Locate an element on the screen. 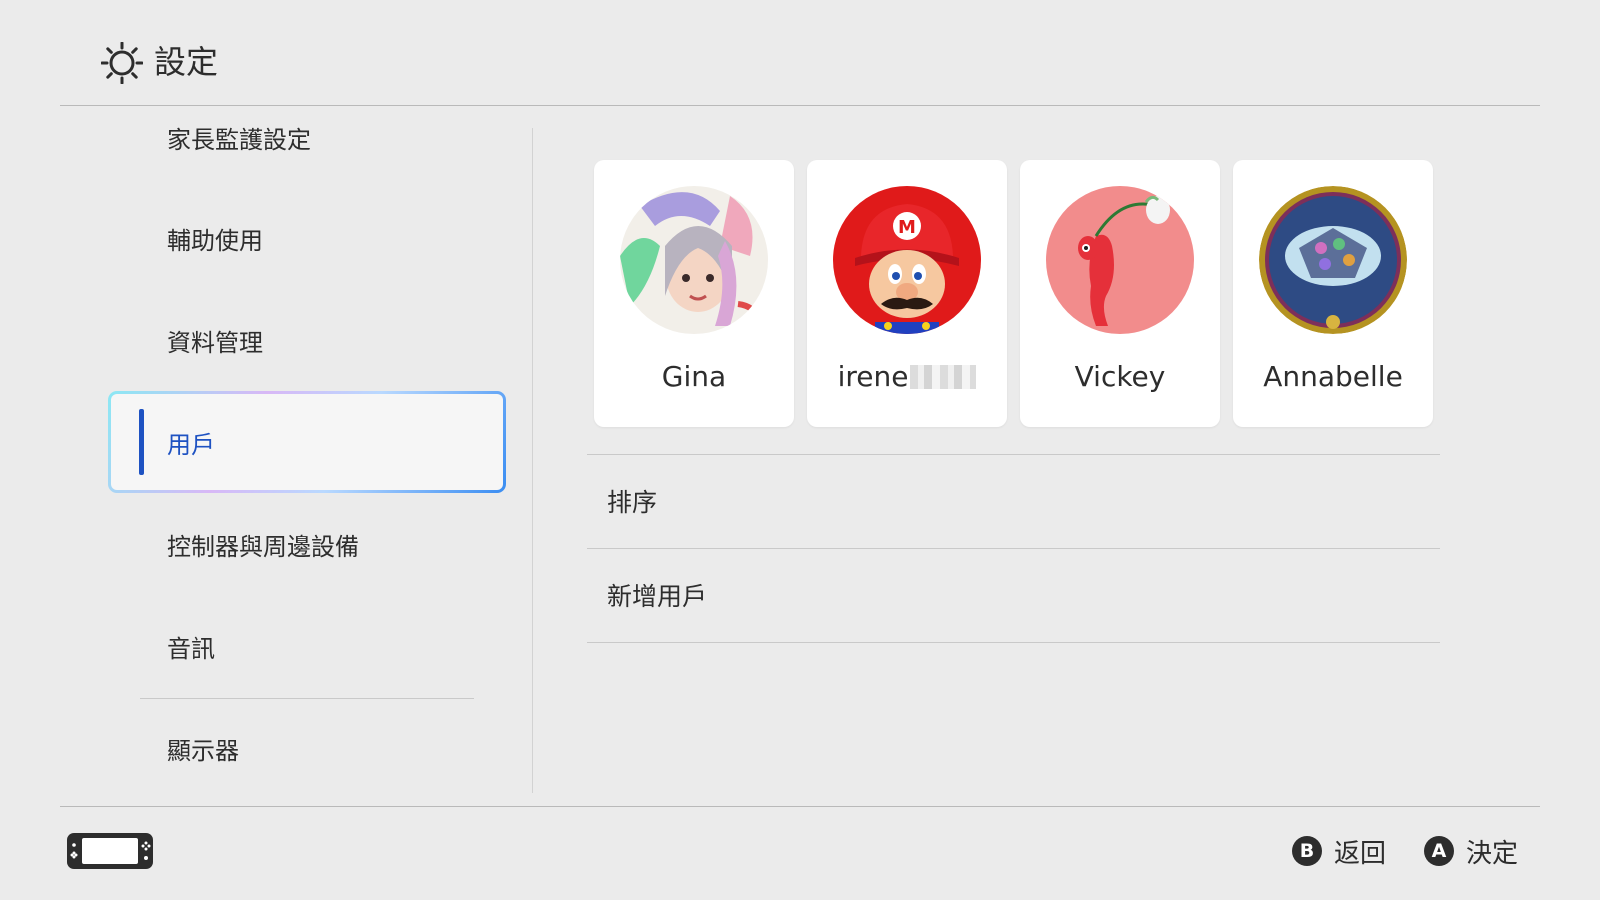 This screenshot has width=1600, height=900. ok-hint: A 決定 is located at coordinates (1471, 851).